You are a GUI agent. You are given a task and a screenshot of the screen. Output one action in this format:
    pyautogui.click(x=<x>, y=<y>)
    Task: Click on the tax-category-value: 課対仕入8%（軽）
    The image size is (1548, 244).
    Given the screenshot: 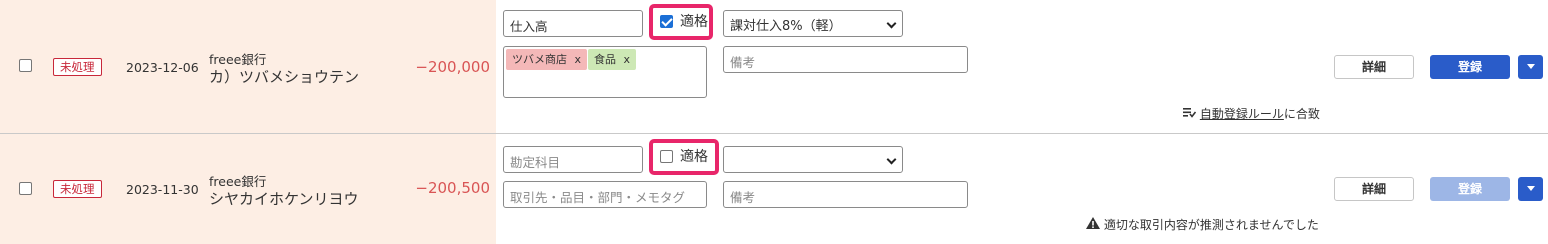 What is the action you would take?
    pyautogui.click(x=786, y=26)
    